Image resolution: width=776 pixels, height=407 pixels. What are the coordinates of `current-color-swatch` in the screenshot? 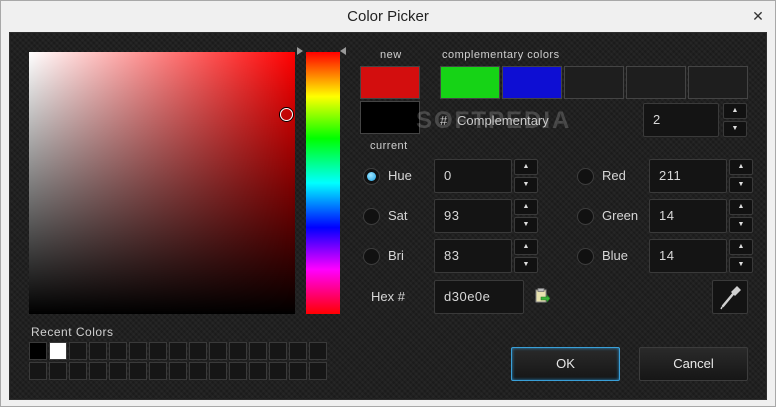 It's located at (390, 117).